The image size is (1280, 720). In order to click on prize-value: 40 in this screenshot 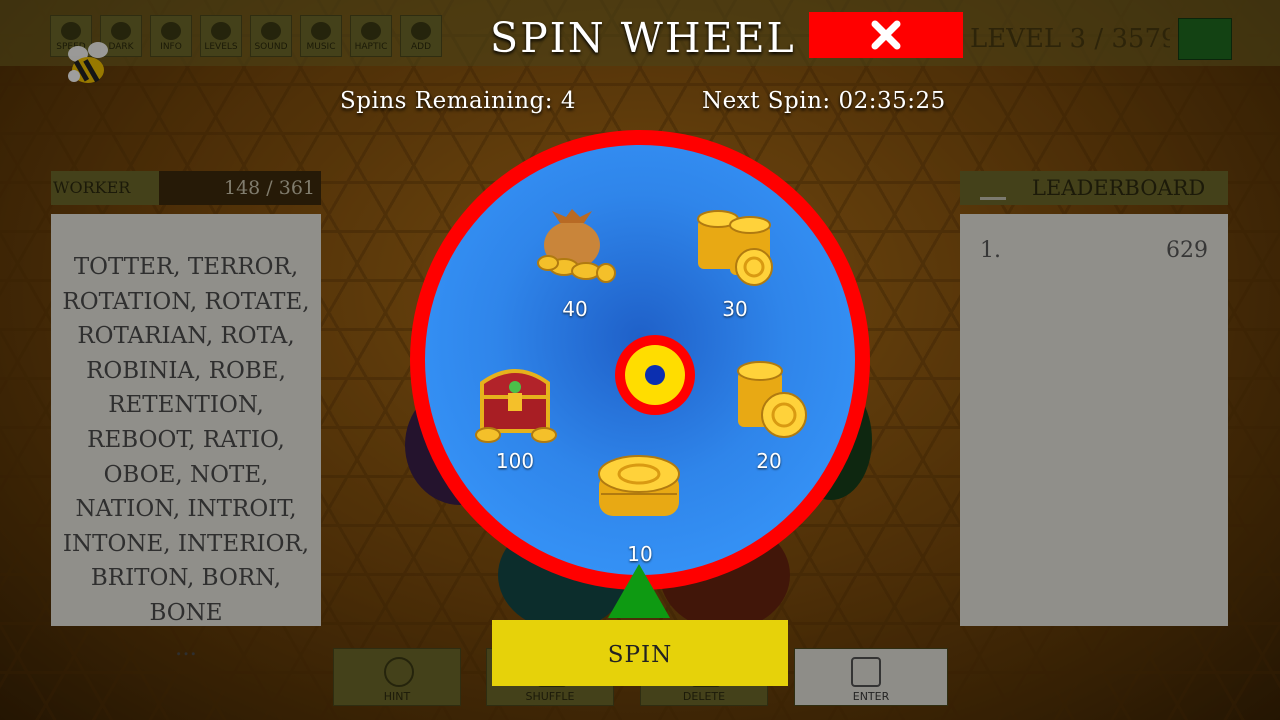, I will do `click(575, 309)`.